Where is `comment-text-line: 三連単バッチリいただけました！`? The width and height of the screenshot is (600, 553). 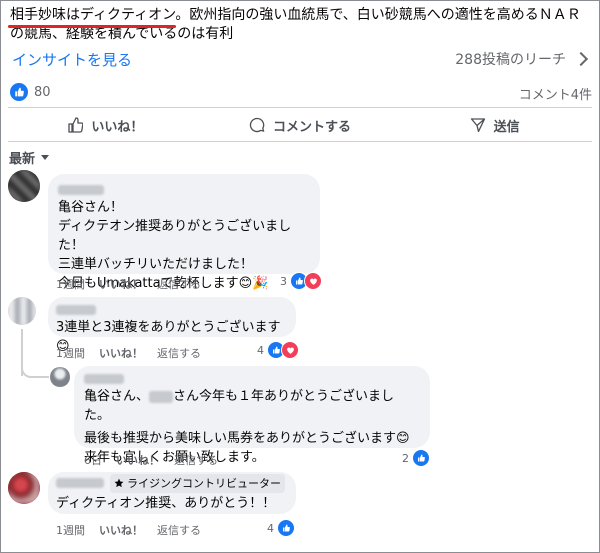
comment-text-line: 三連単バッチリいただけました！ is located at coordinates (156, 264).